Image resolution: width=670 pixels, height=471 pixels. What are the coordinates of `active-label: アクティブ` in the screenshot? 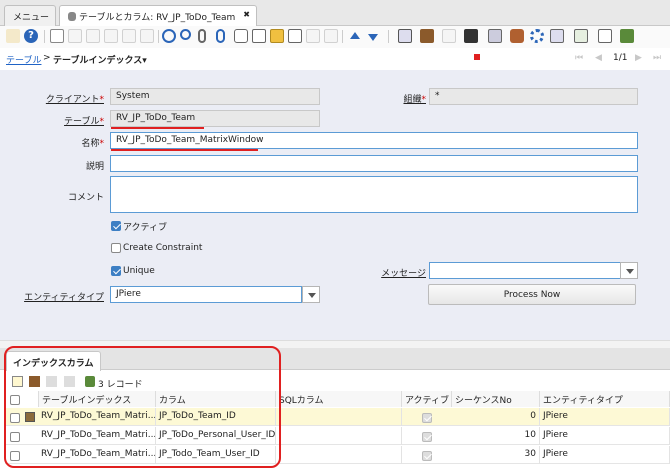 It's located at (145, 228).